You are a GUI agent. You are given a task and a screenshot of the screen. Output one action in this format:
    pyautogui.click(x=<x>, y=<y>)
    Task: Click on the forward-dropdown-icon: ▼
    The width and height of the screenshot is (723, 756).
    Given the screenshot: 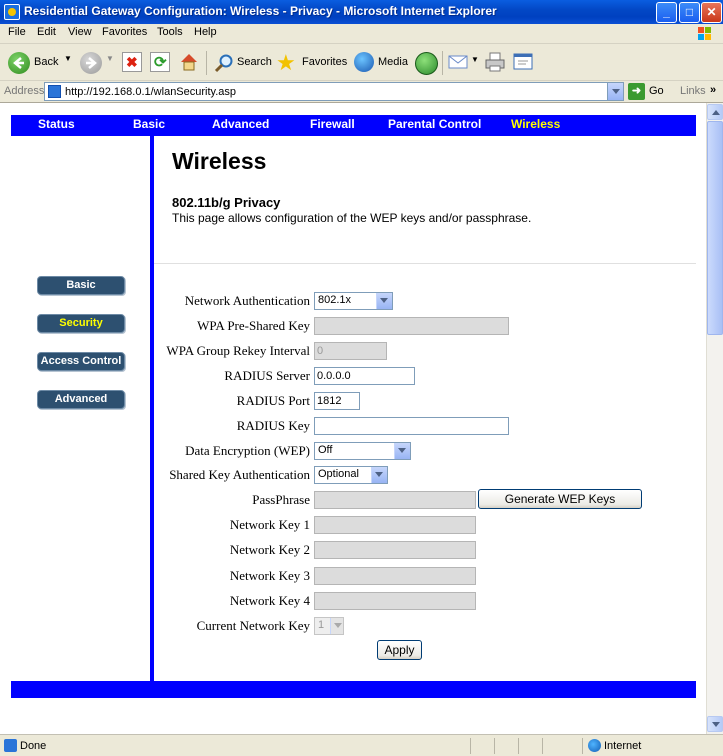 What is the action you would take?
    pyautogui.click(x=110, y=58)
    